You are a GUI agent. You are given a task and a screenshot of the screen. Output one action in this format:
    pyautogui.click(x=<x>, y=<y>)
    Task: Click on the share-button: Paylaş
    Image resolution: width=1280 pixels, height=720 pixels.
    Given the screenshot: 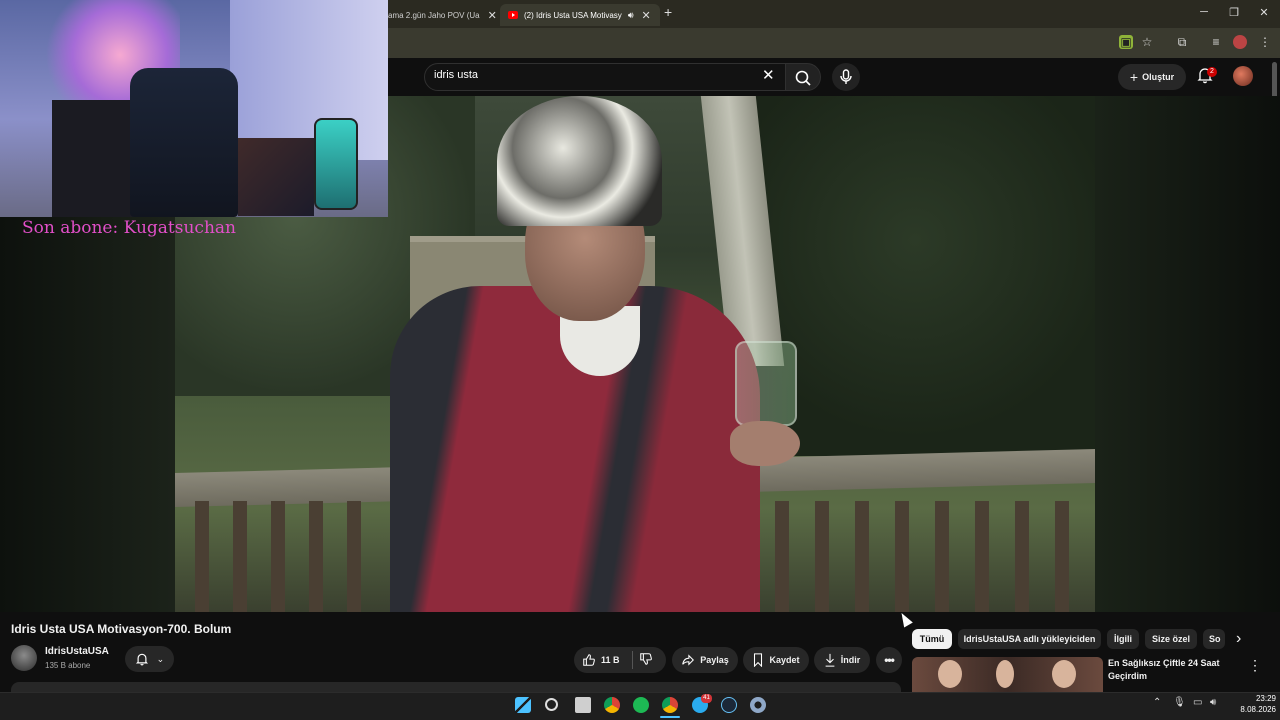 What is the action you would take?
    pyautogui.click(x=705, y=660)
    